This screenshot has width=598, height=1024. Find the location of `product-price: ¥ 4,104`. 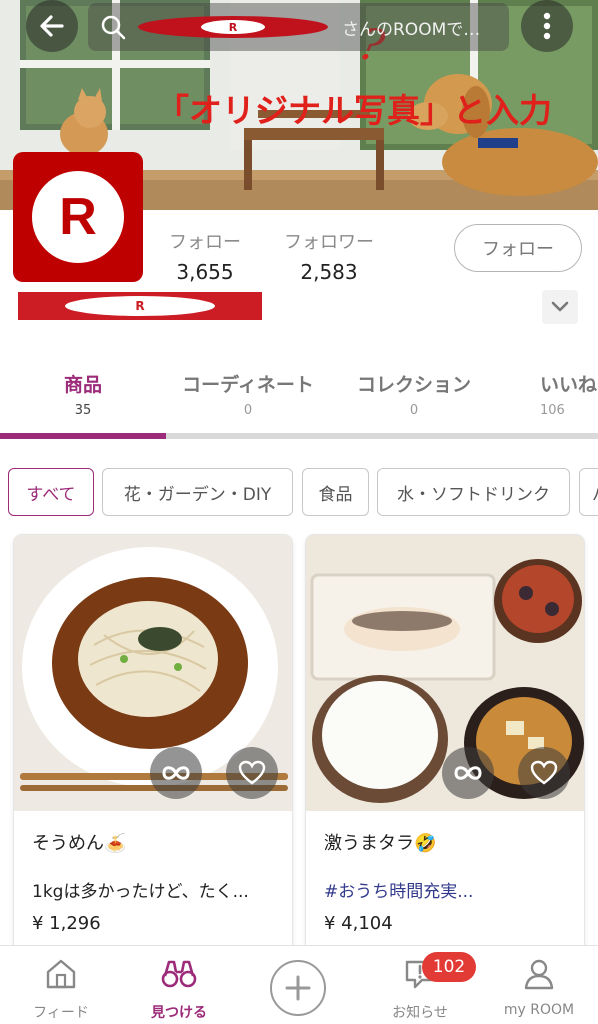

product-price: ¥ 4,104 is located at coordinates (358, 923).